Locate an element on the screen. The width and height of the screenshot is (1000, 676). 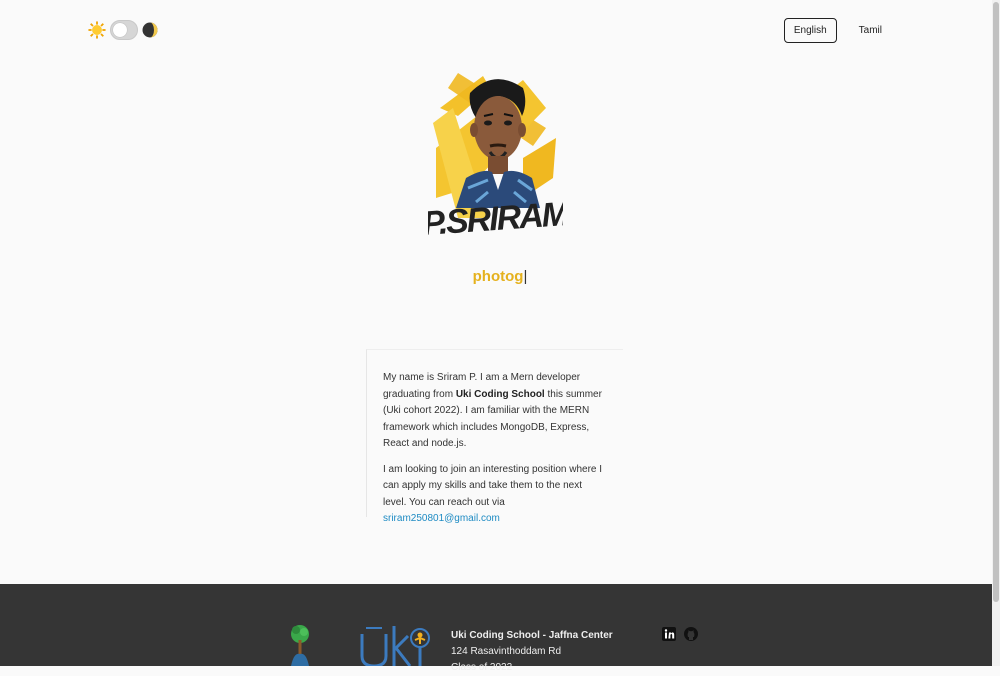
logo-name: P.SRIRAM is located at coordinates (495, 217).